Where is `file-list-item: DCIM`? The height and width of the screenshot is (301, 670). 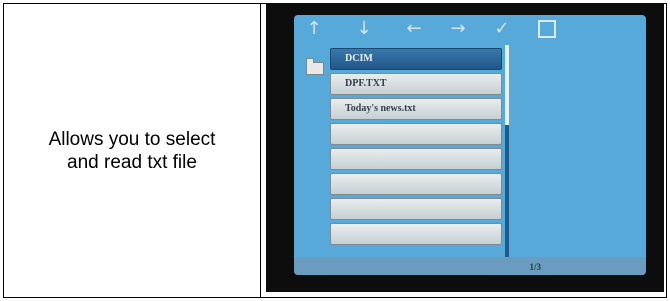
file-list-item: DCIM is located at coordinates (416, 59).